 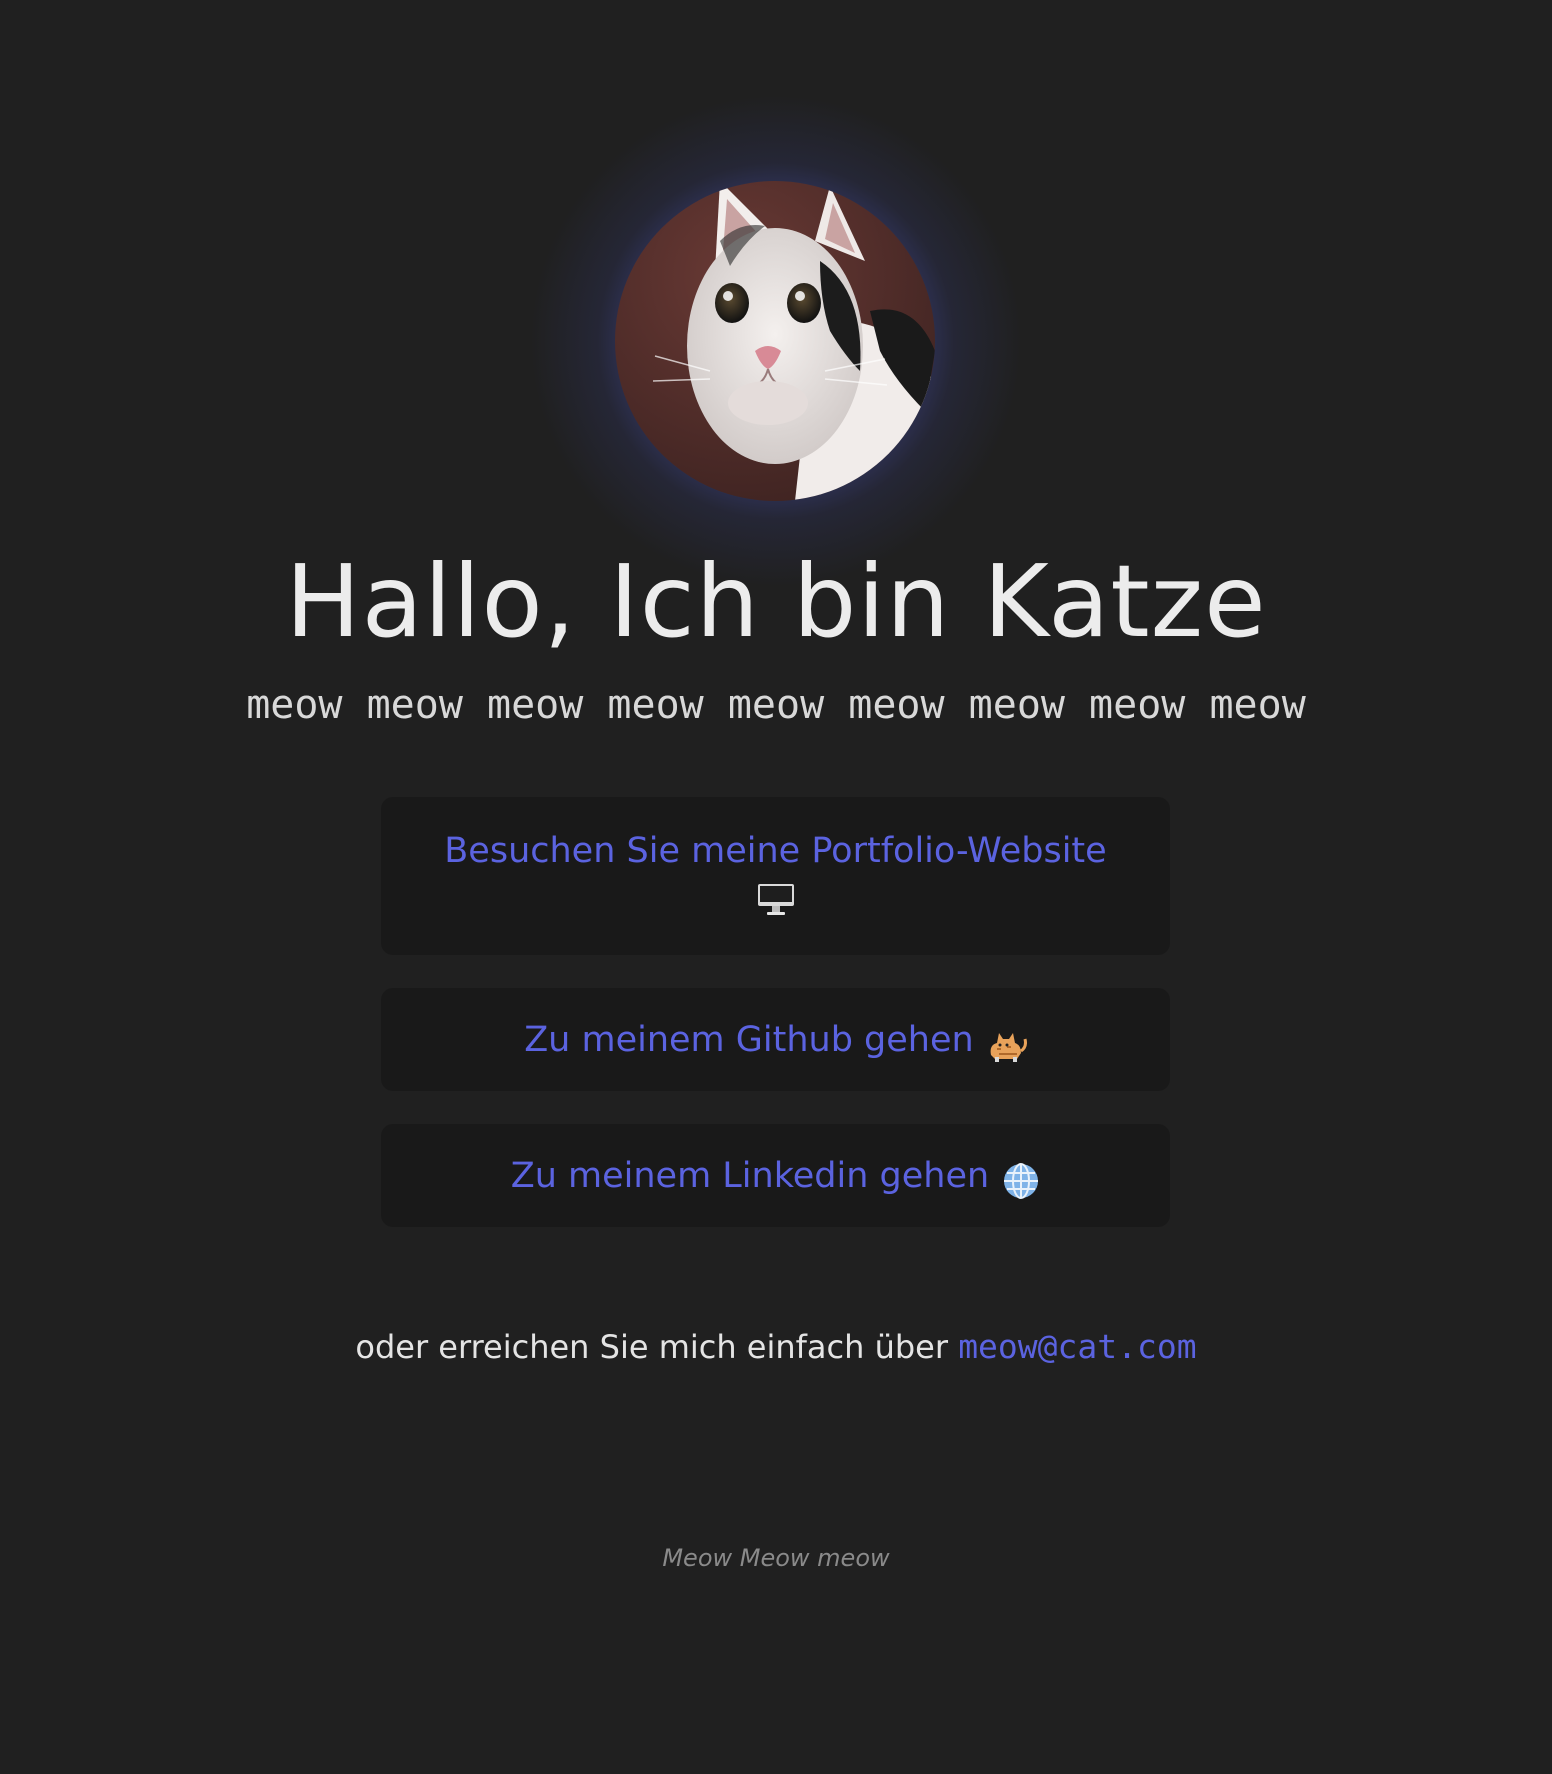 What do you see at coordinates (749, 1040) in the screenshot?
I see `github-link-label: Zu meinem Github gehen` at bounding box center [749, 1040].